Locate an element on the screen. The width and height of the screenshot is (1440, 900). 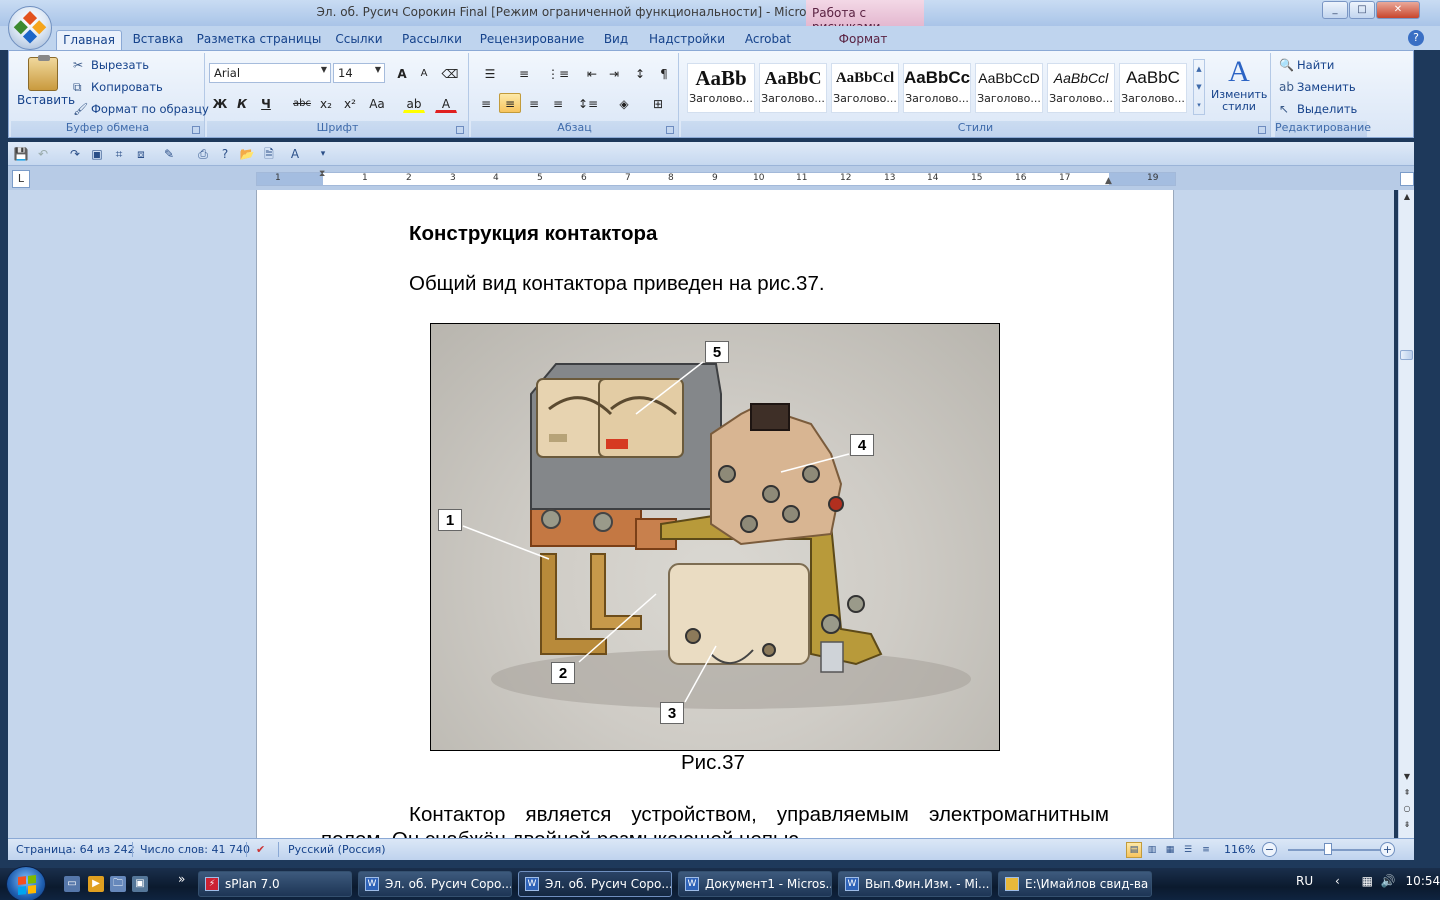
spellcheck-icon: ✔ is located at coordinates (260, 849).